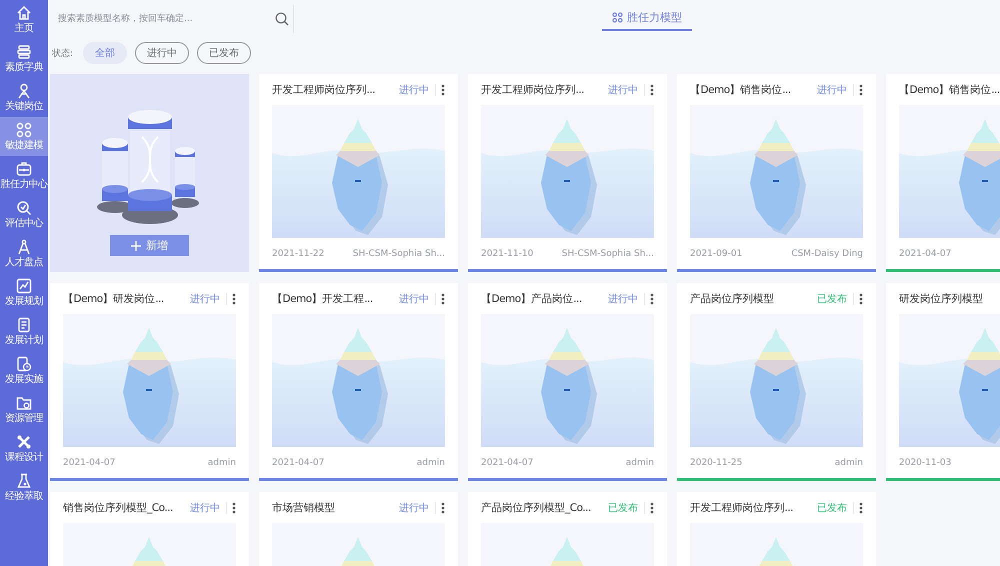 This screenshot has width=1000, height=566. I want to click on sidebar-label: 人才盘点, so click(24, 262).